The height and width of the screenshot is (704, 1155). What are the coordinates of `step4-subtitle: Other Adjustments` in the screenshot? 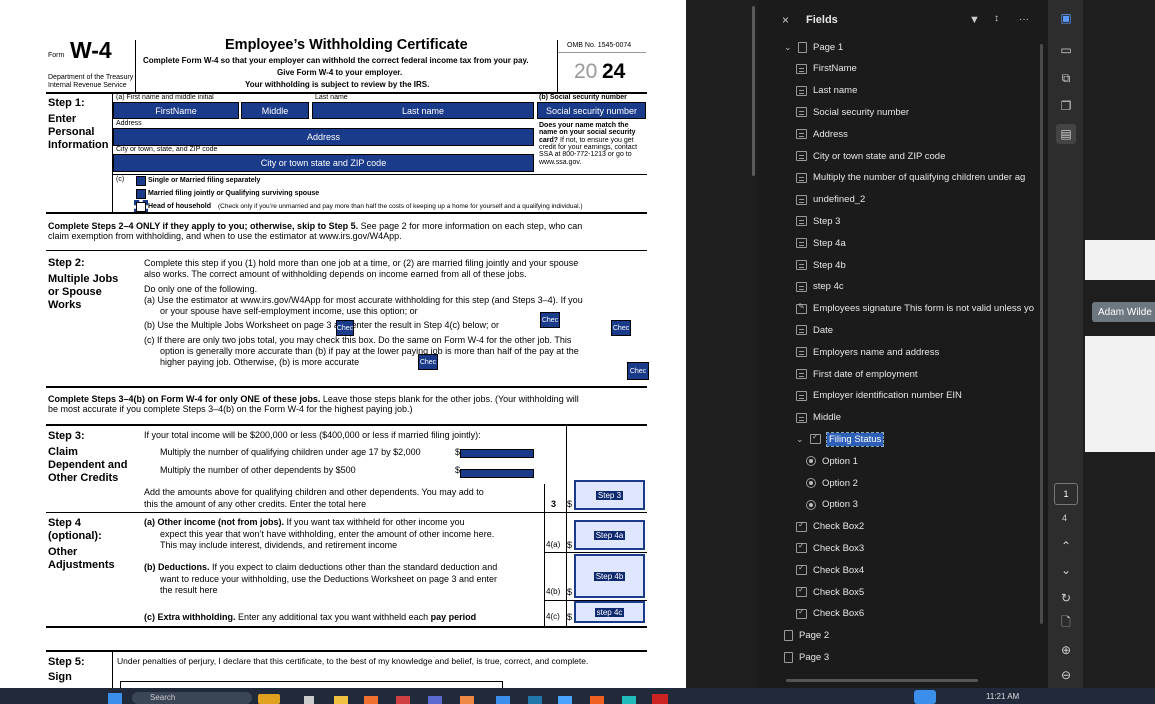 It's located at (81, 559).